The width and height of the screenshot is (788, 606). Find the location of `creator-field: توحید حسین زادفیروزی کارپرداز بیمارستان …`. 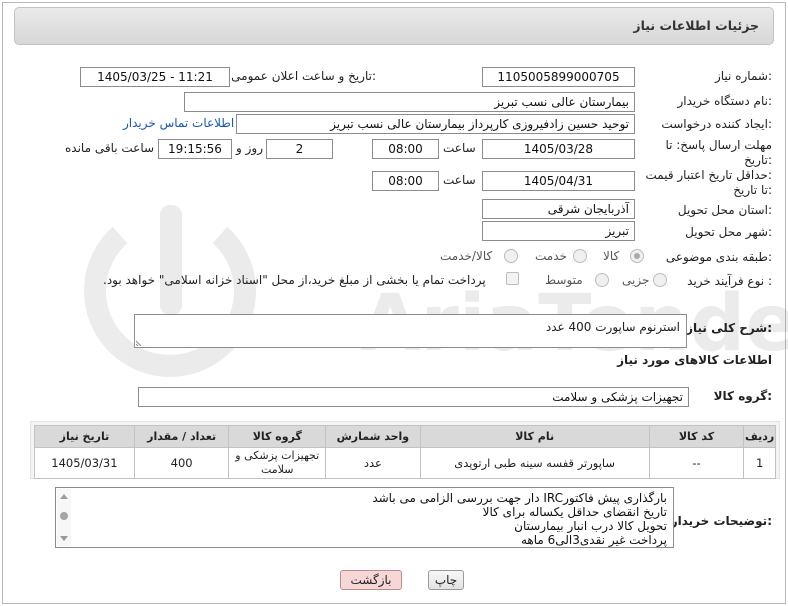

creator-field: توحید حسین زادفیروزی کارپرداز بیمارستان … is located at coordinates (435, 124).